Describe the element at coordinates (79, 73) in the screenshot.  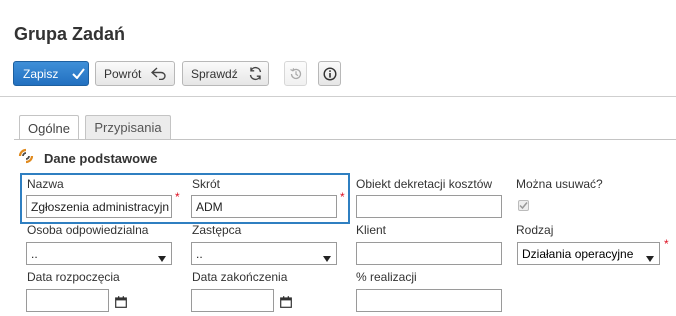
I see `check-icon` at that location.